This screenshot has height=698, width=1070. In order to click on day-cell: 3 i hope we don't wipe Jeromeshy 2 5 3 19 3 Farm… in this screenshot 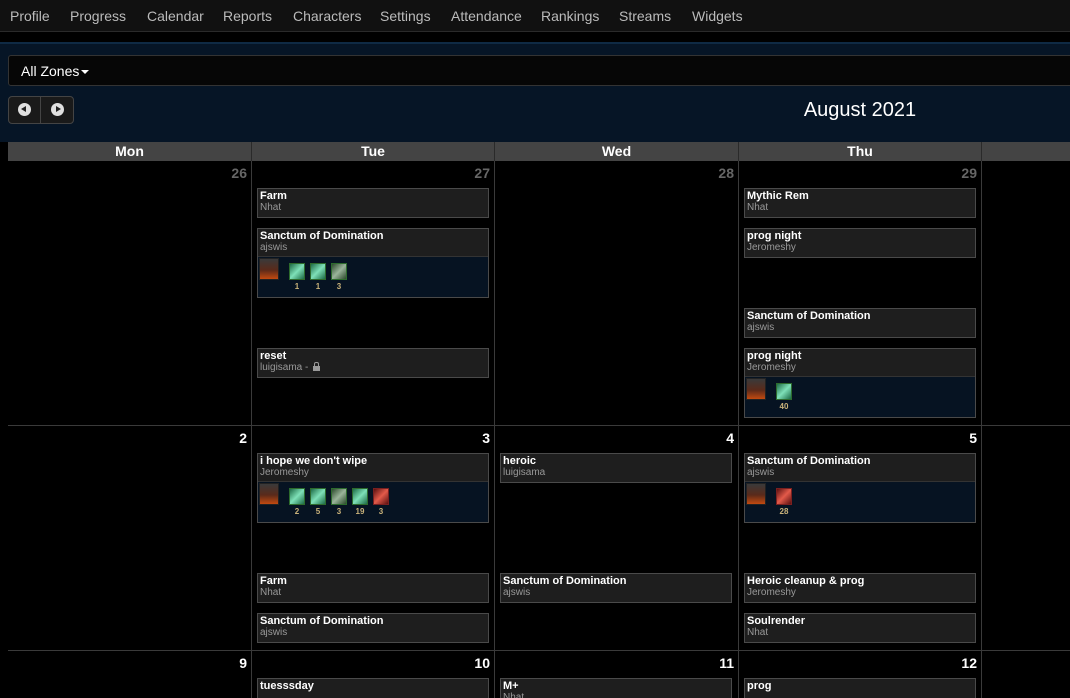, I will do `click(373, 538)`.